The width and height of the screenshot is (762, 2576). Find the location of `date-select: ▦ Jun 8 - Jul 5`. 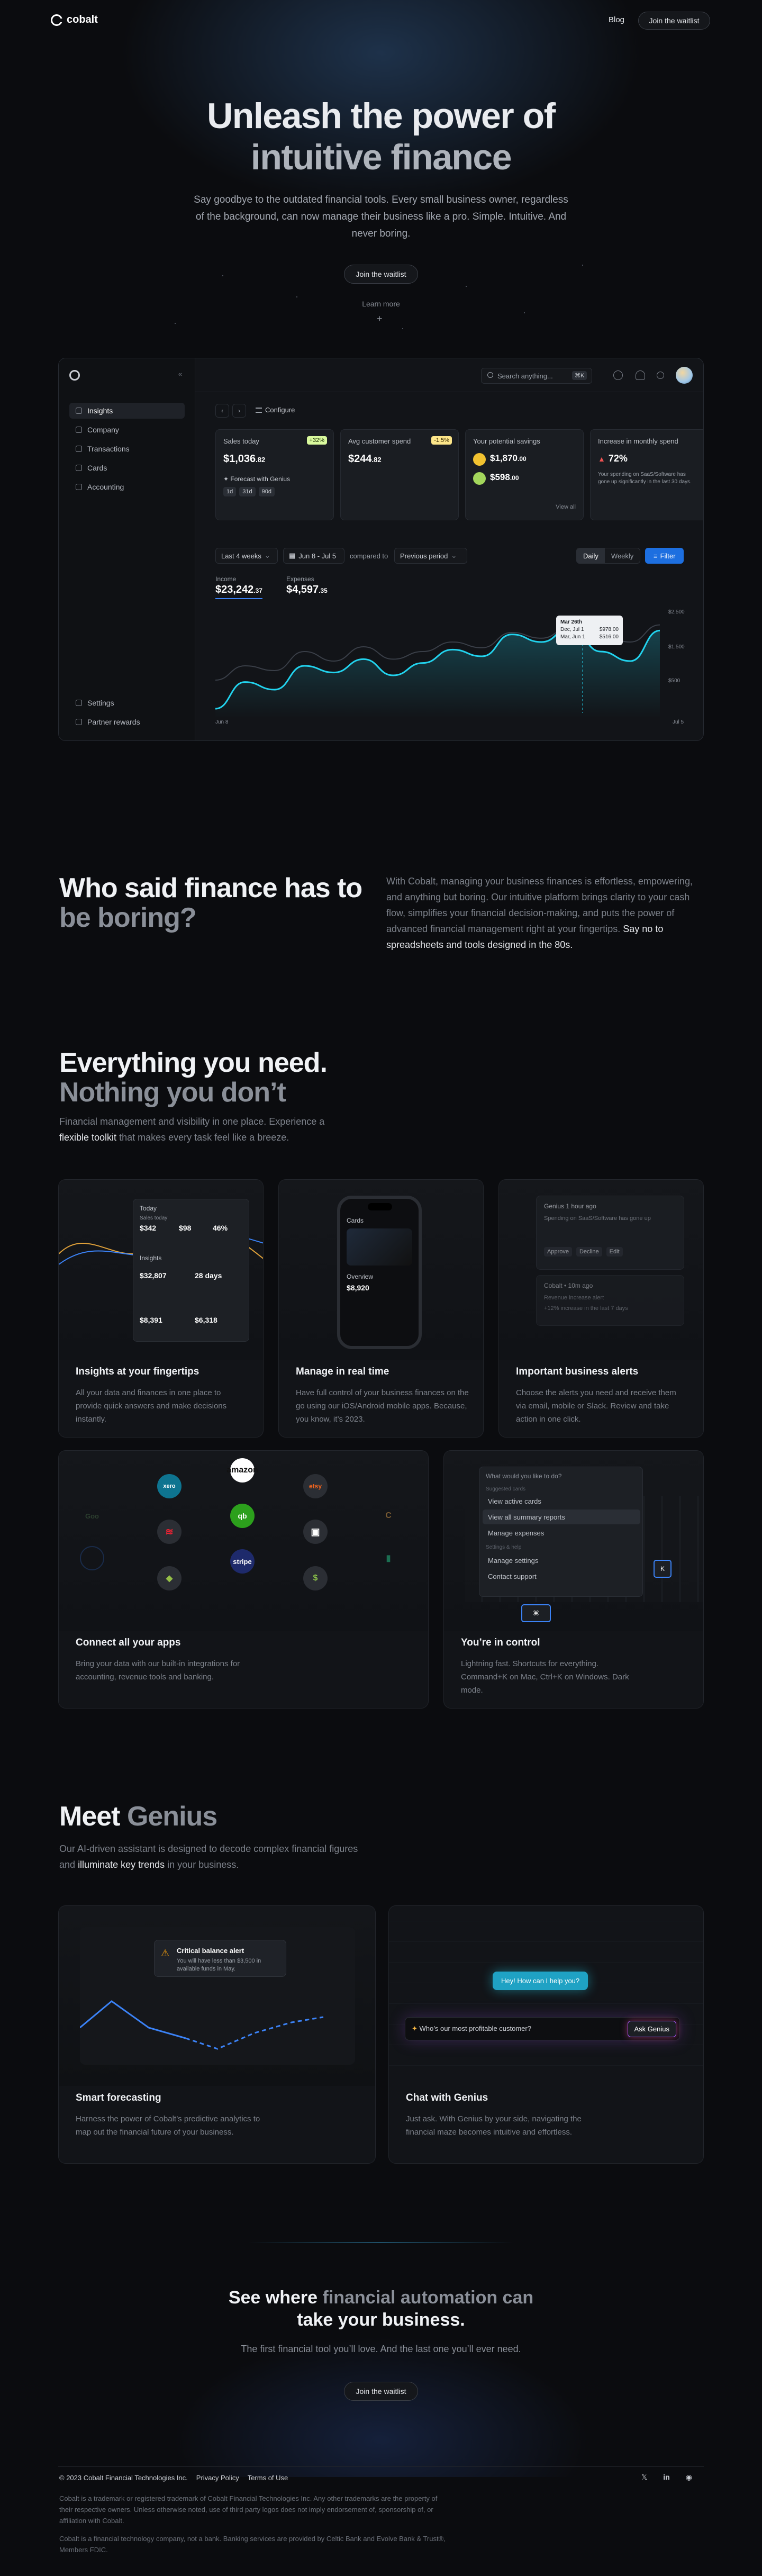

date-select: ▦ Jun 8 - Jul 5 is located at coordinates (313, 556).